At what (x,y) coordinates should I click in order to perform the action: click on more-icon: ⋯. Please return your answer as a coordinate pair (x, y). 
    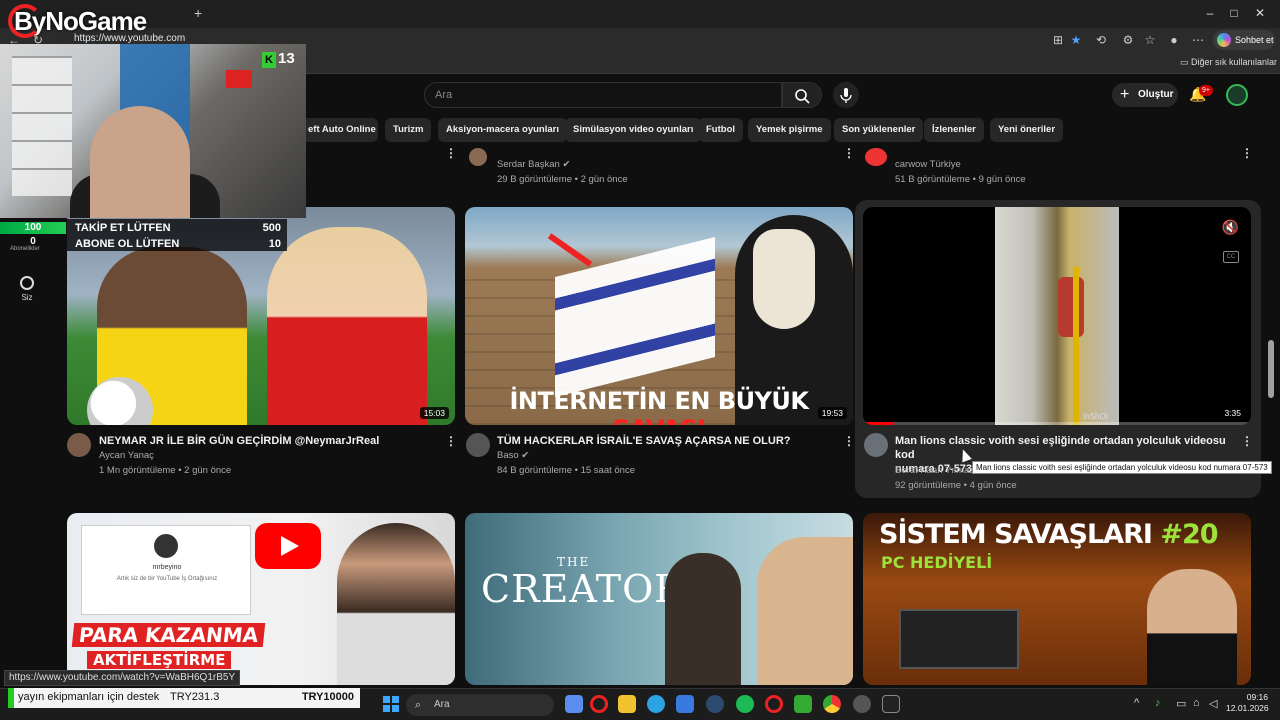
    Looking at the image, I should click on (1198, 40).